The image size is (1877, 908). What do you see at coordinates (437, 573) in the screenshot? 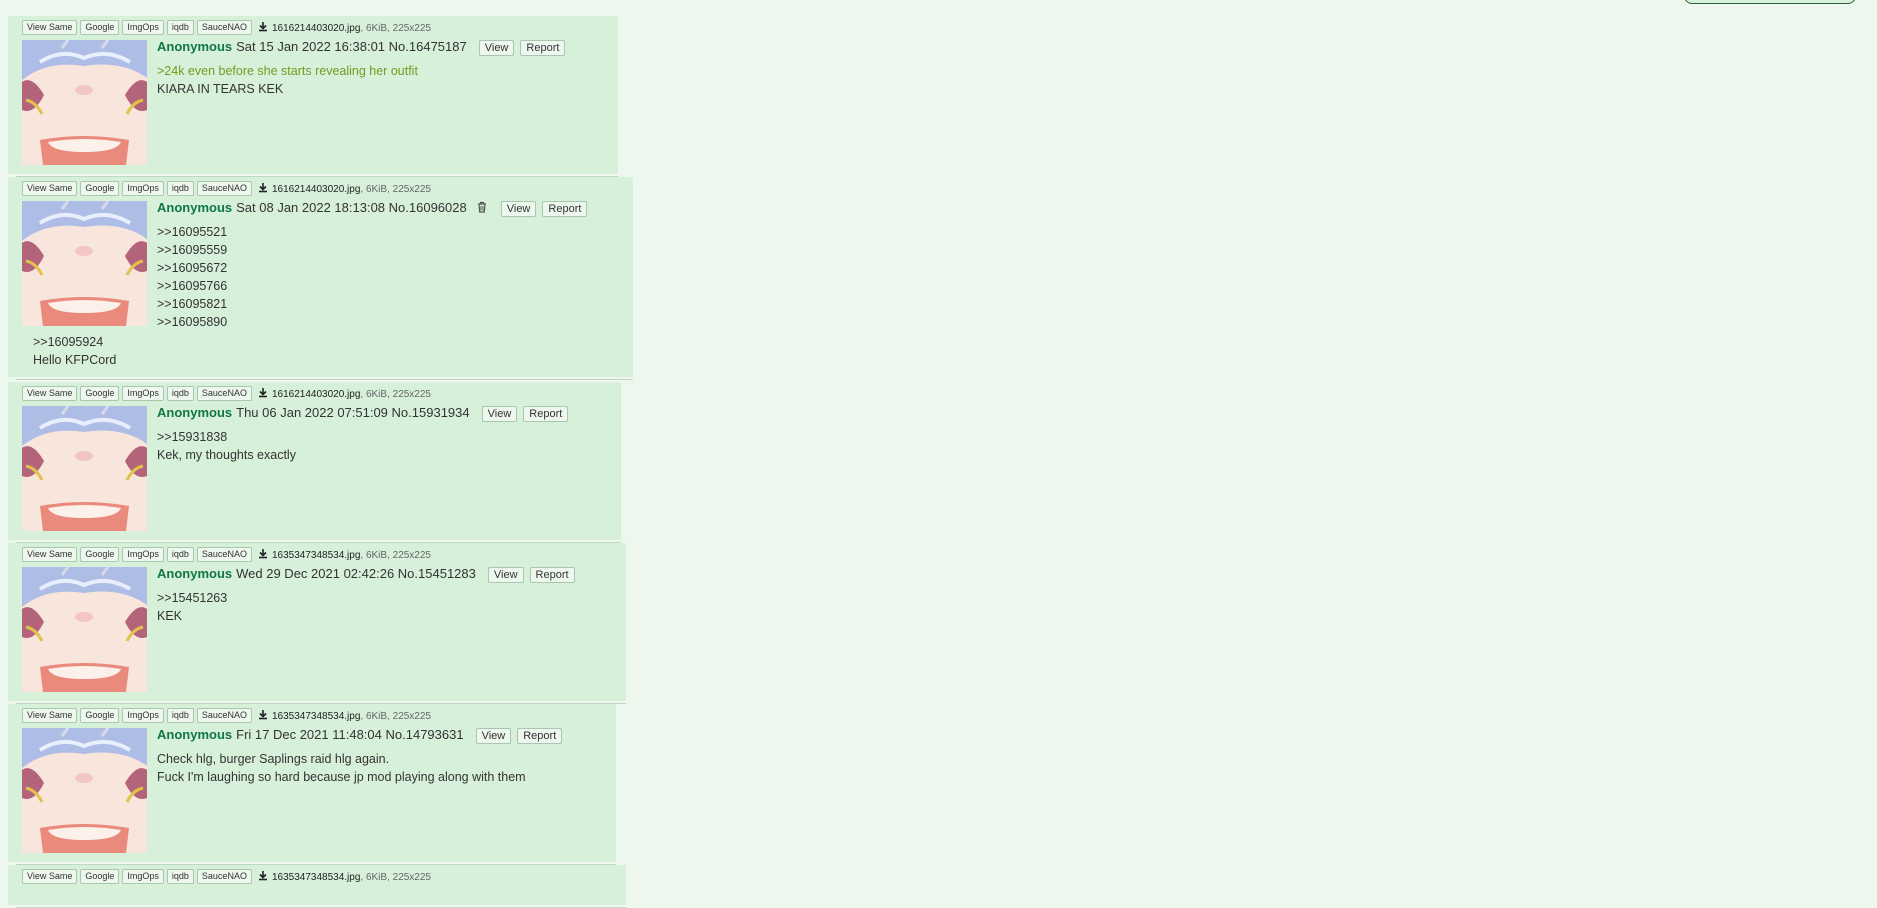
I see `post-number: No.15451283` at bounding box center [437, 573].